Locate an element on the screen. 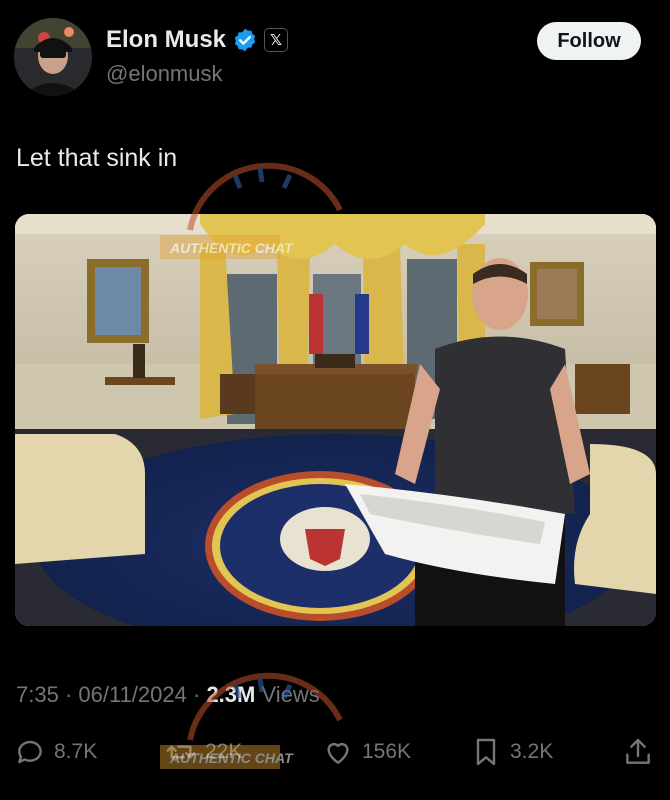  repost-icon is located at coordinates (181, 752).